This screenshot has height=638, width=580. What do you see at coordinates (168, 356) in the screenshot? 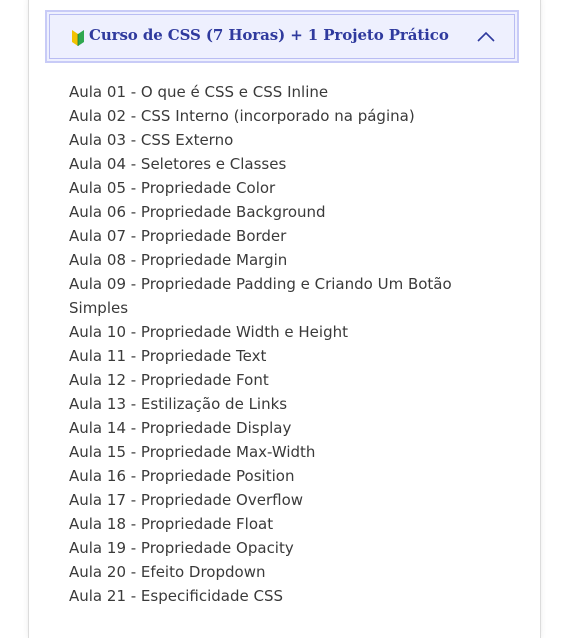
I see `lesson-item: Aula 11 - Propriedade Text` at bounding box center [168, 356].